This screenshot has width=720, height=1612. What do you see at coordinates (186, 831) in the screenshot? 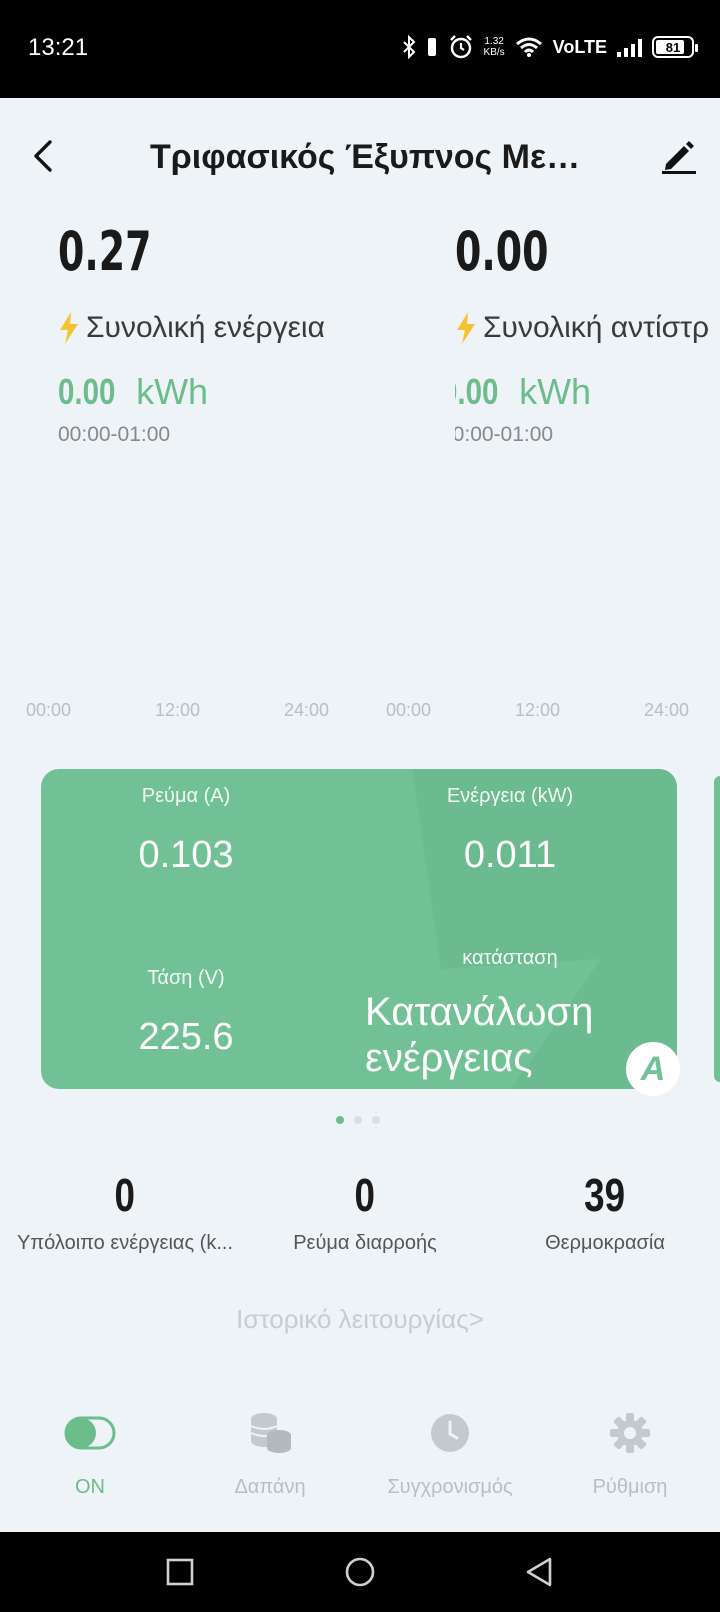
I see `current-cell: Ρεύμα (A) 0.103` at bounding box center [186, 831].